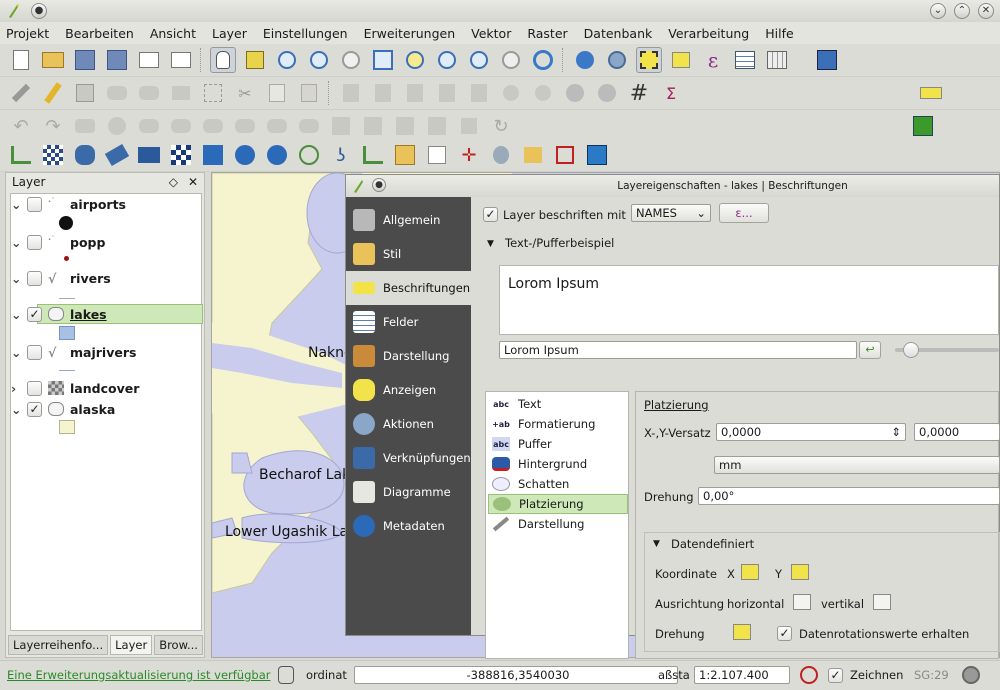  Describe the element at coordinates (373, 155) in the screenshot. I see `new-shapefile-icon` at that location.